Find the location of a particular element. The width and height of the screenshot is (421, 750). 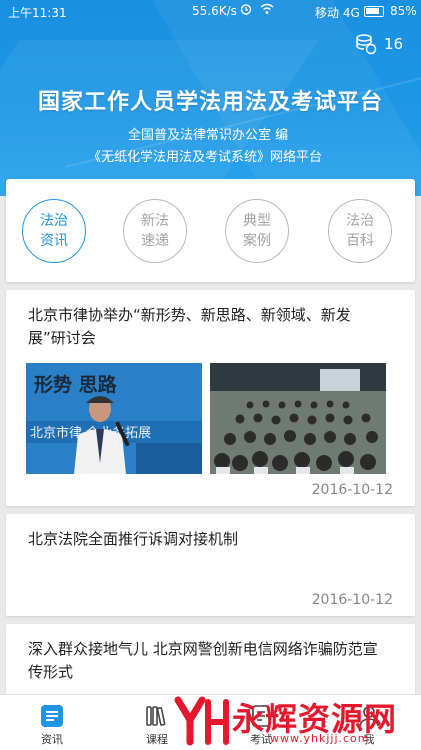

watermark-logo-icon is located at coordinates (201, 721).